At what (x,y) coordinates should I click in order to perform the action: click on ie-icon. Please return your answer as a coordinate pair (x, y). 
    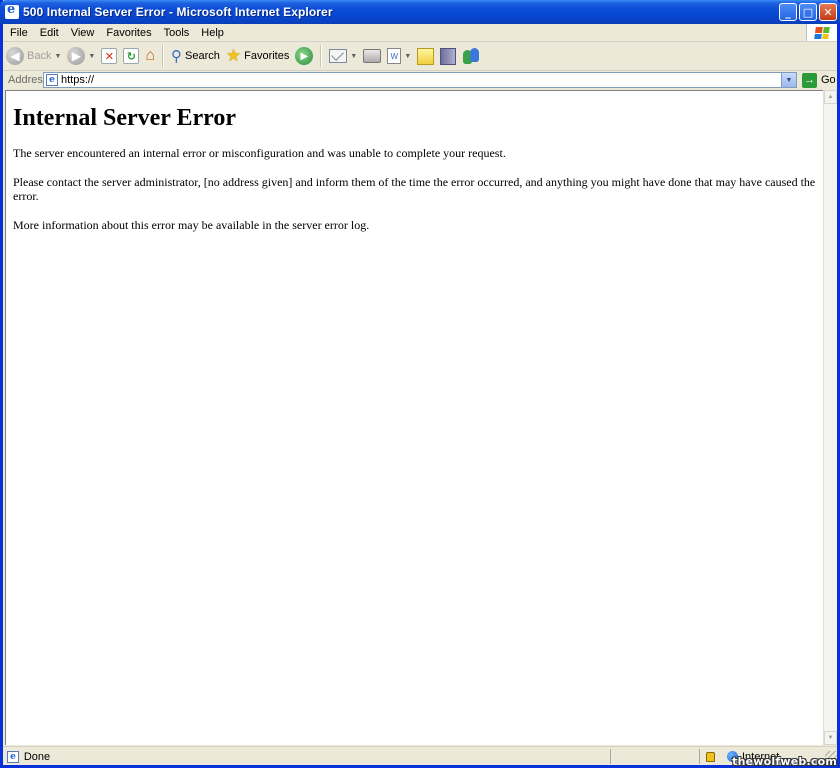
    Looking at the image, I should click on (12, 10).